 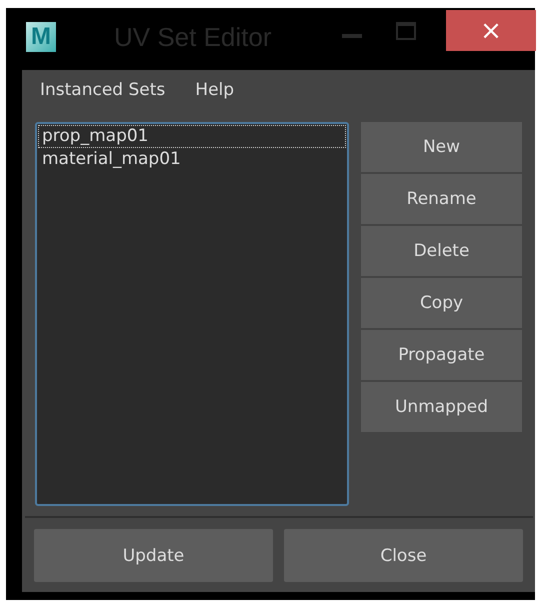 I want to click on action-button: Delete, so click(x=441, y=251).